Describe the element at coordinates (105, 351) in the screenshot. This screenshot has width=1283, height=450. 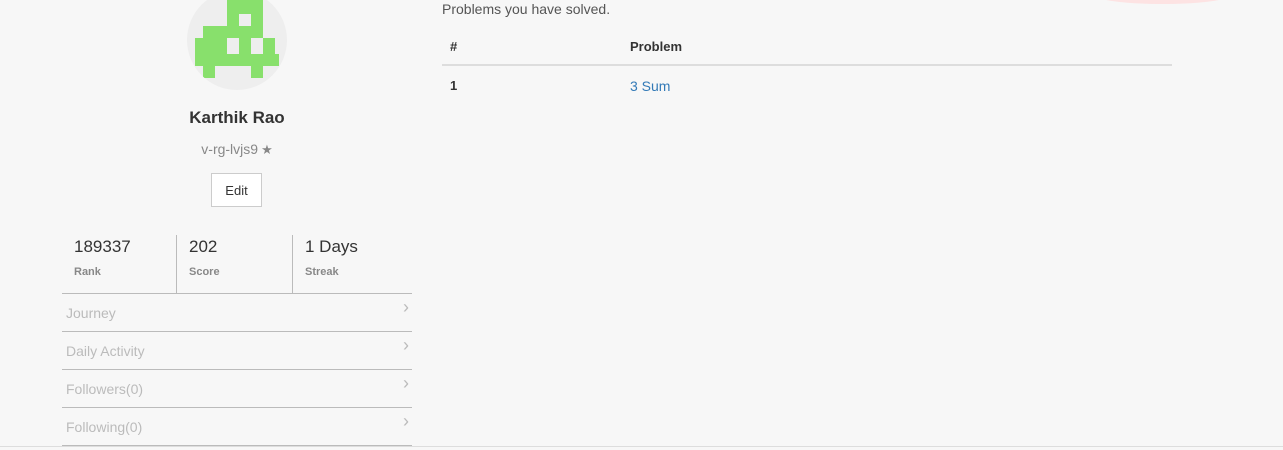
I see `menu-item-label: Daily Activity` at that location.